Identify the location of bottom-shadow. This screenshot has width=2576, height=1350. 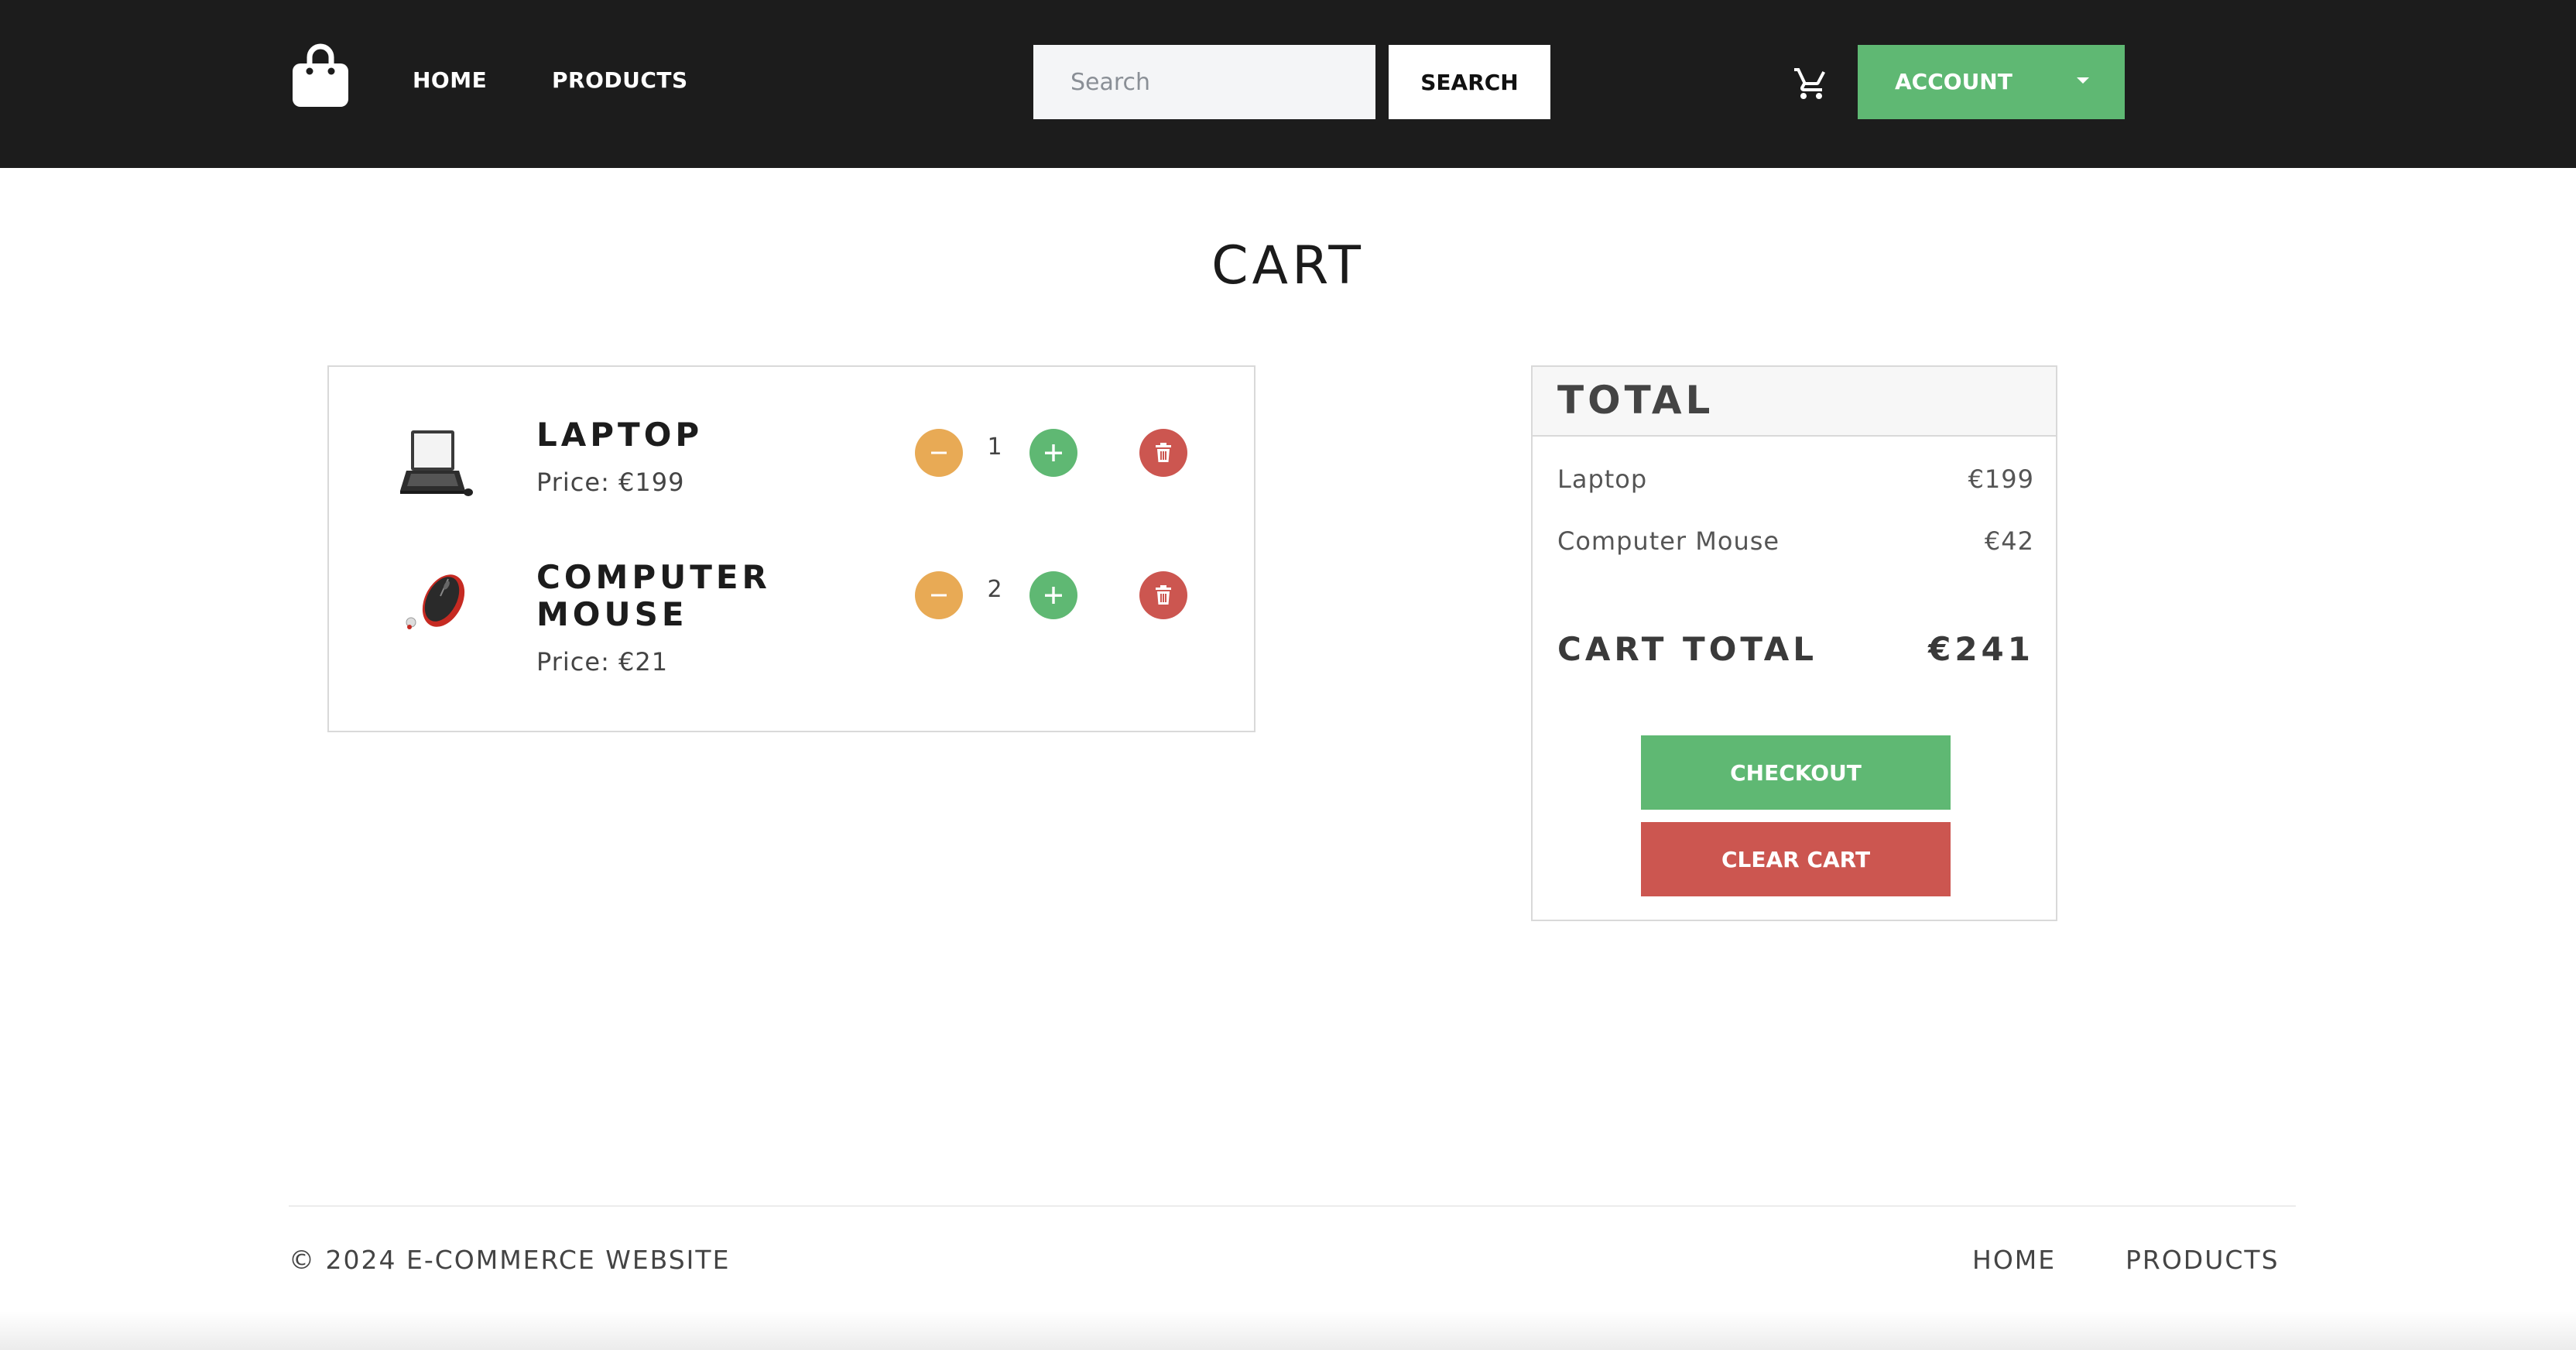
(1288, 1330).